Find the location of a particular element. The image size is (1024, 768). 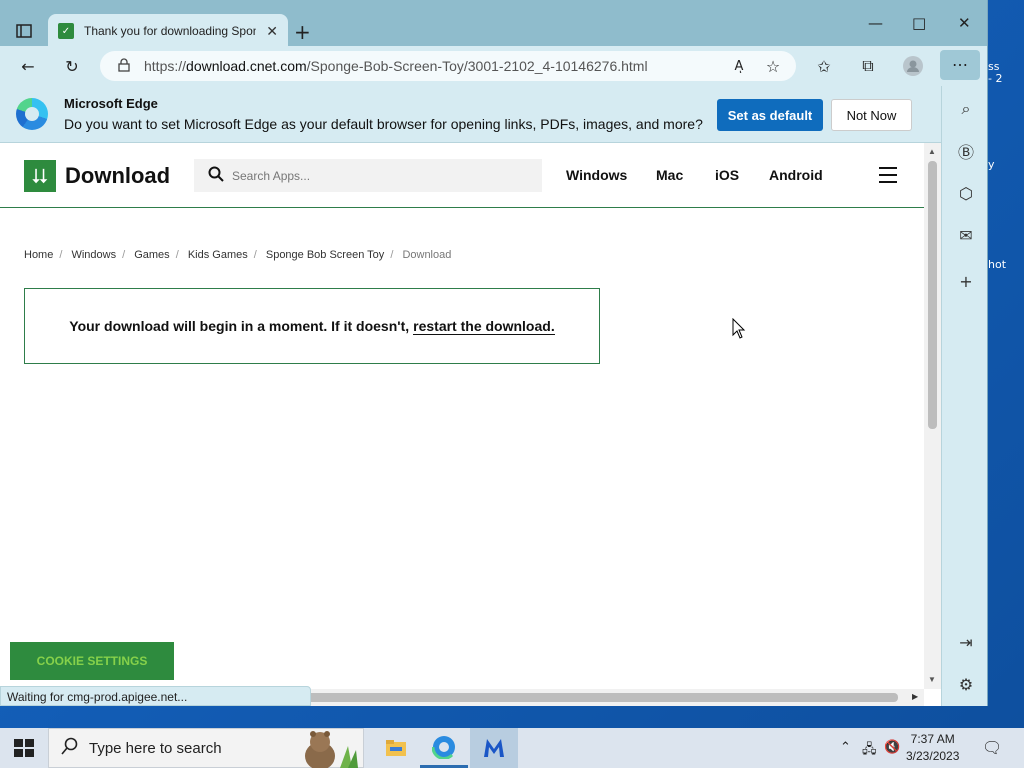

desktop-icon-label-fragment: - 2 is located at coordinates (995, 78).